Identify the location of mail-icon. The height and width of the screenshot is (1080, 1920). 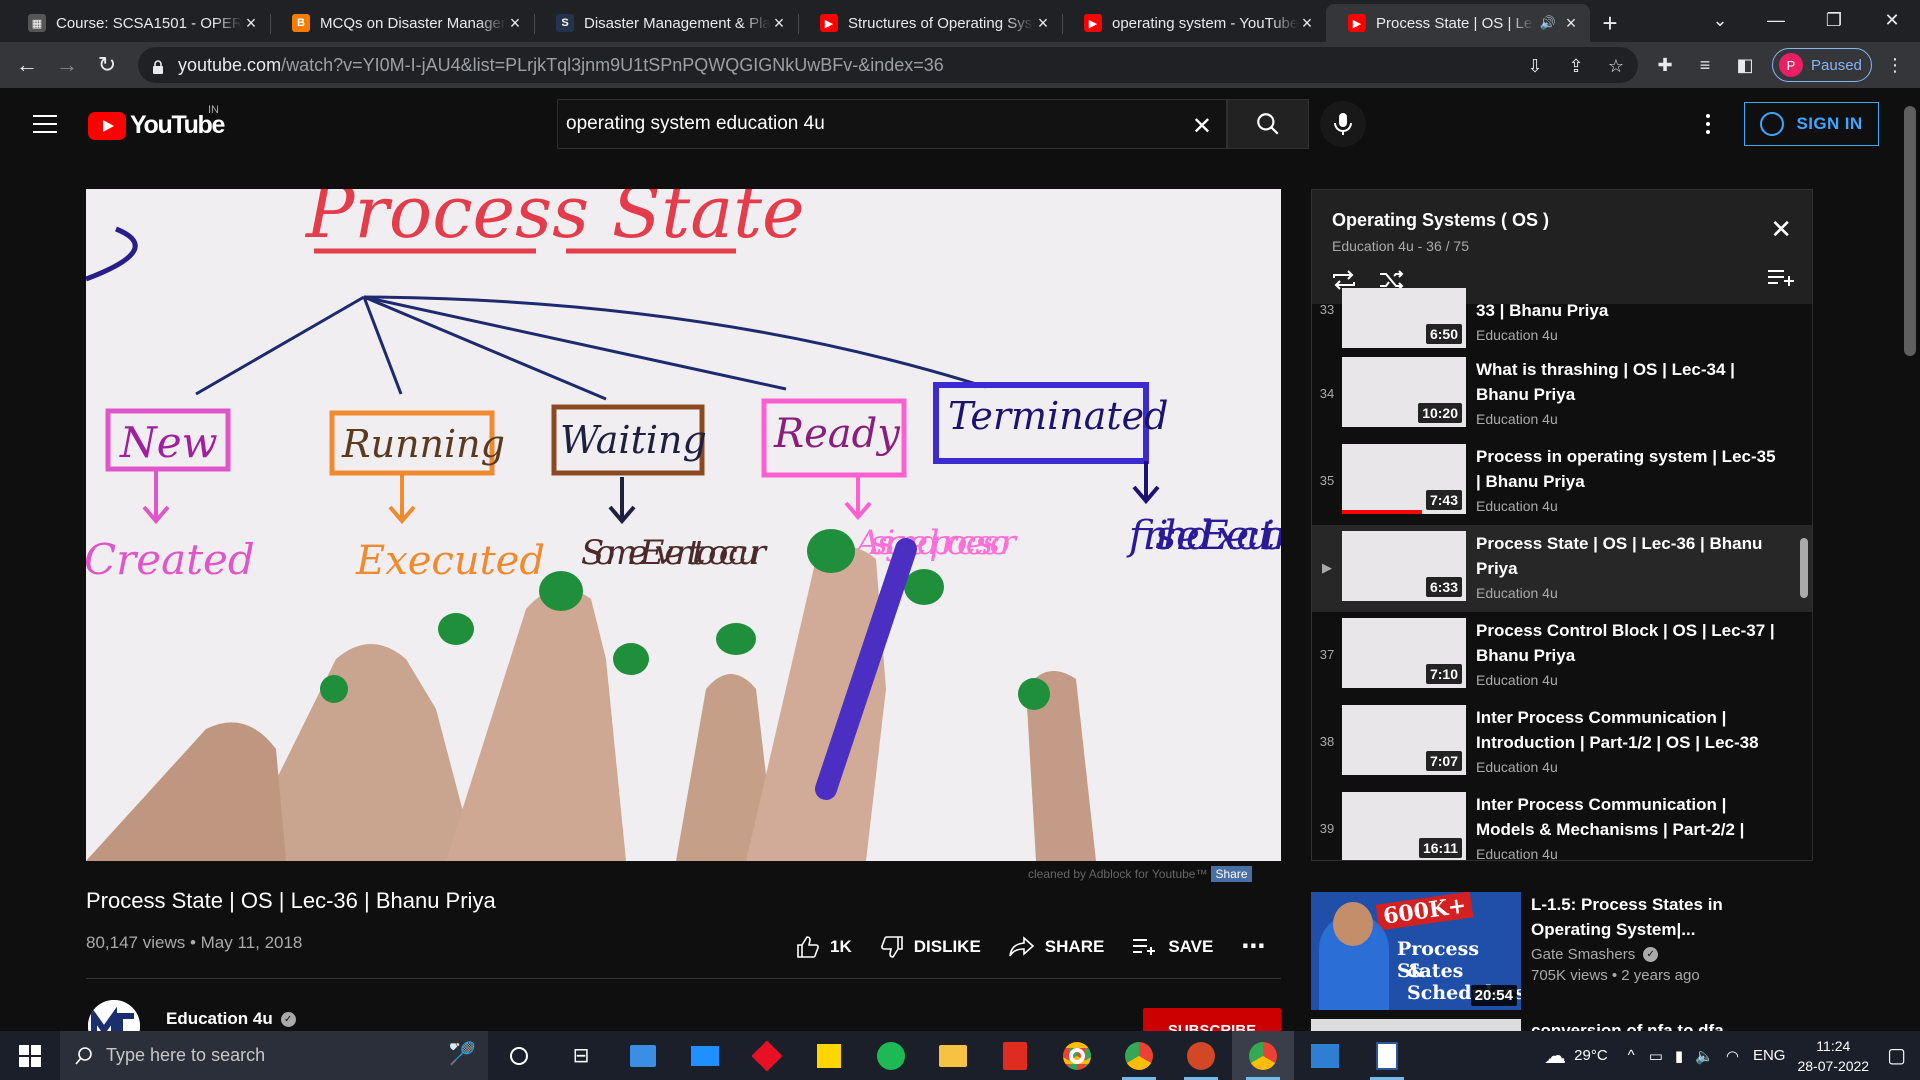
(705, 1055).